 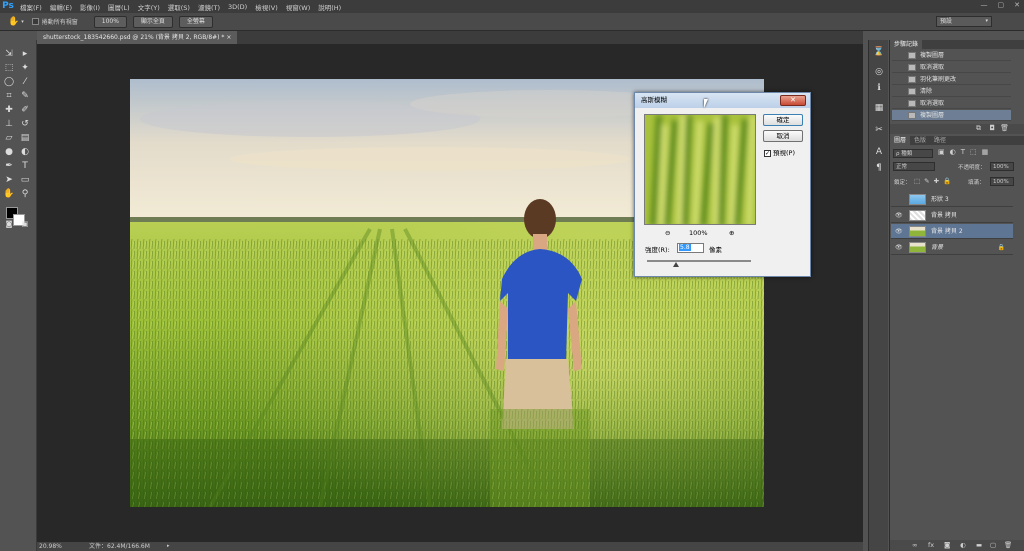 What do you see at coordinates (1008, 545) in the screenshot?
I see `delete-layer-icon: 🗑` at bounding box center [1008, 545].